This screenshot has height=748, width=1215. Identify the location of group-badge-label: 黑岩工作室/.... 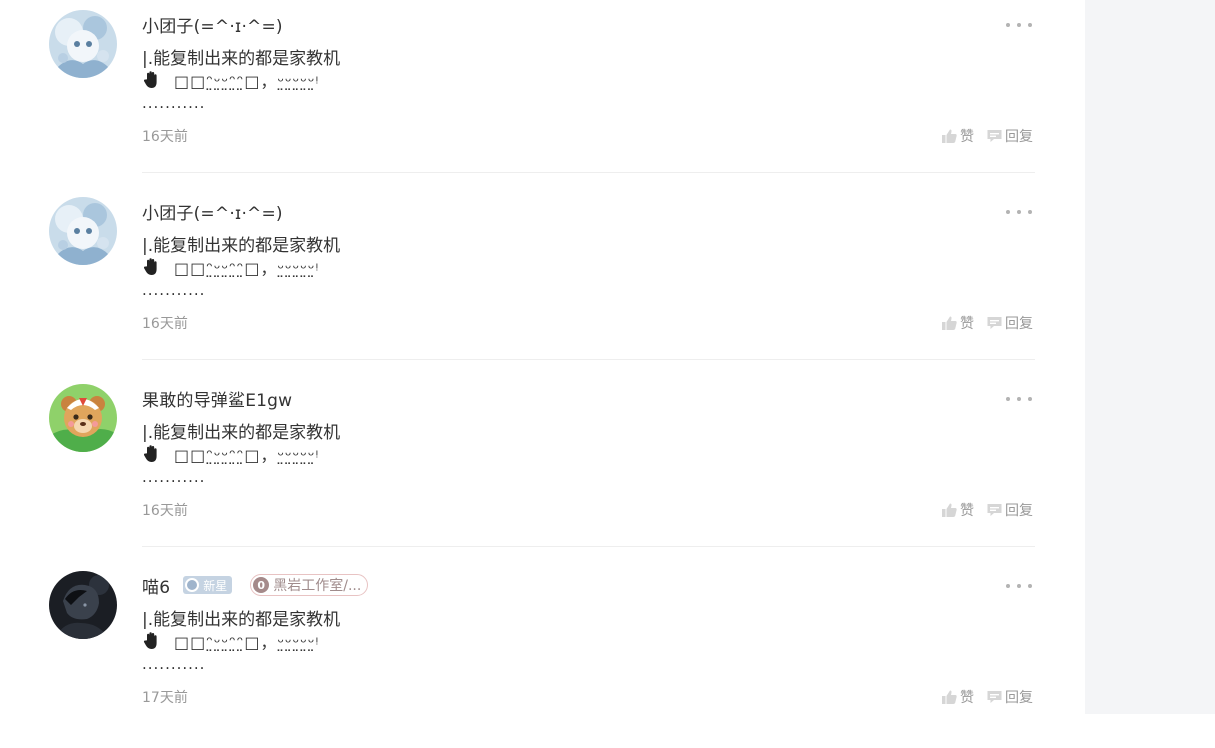
(317, 586).